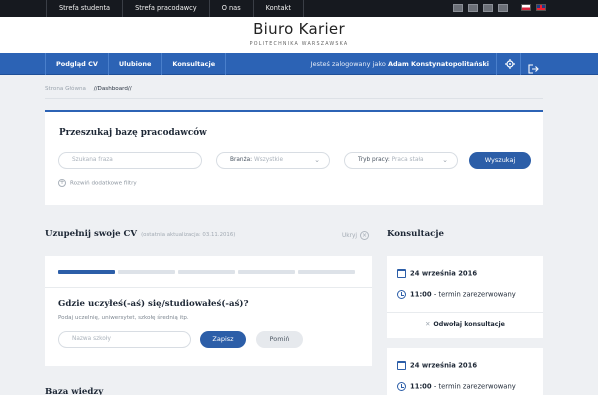 The height and width of the screenshot is (395, 598). Describe the element at coordinates (91, 339) in the screenshot. I see `school-placeholder: Nazwa szkoły` at that location.